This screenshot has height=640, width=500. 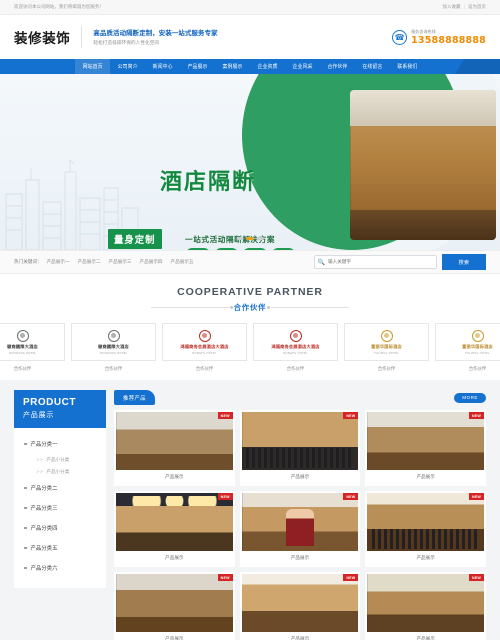 I want to click on more-button: MORE, so click(x=470, y=397).